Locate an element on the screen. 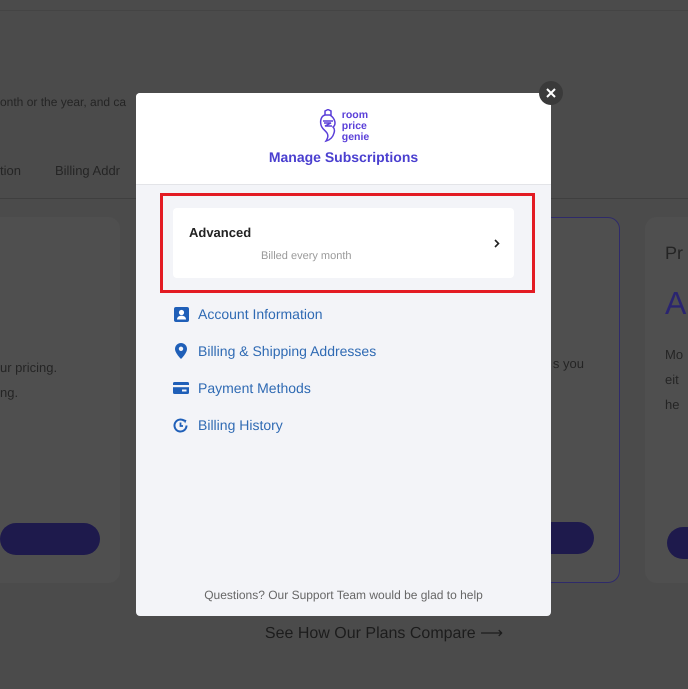  logo-text: room price genie is located at coordinates (356, 126).